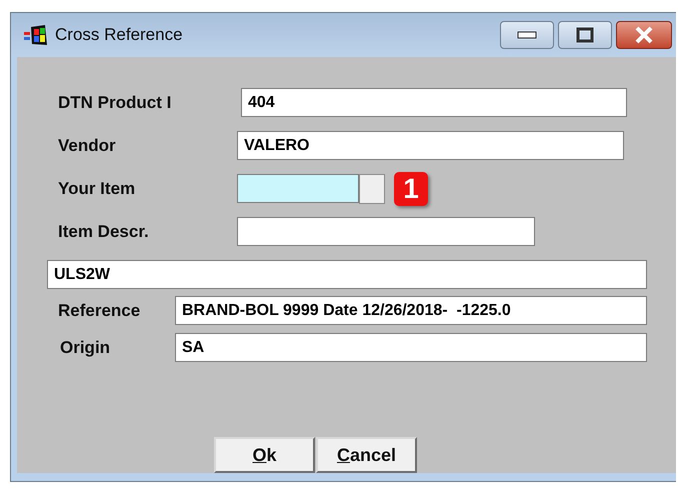  Describe the element at coordinates (119, 35) in the screenshot. I see `window-title: Cross Reference` at that location.